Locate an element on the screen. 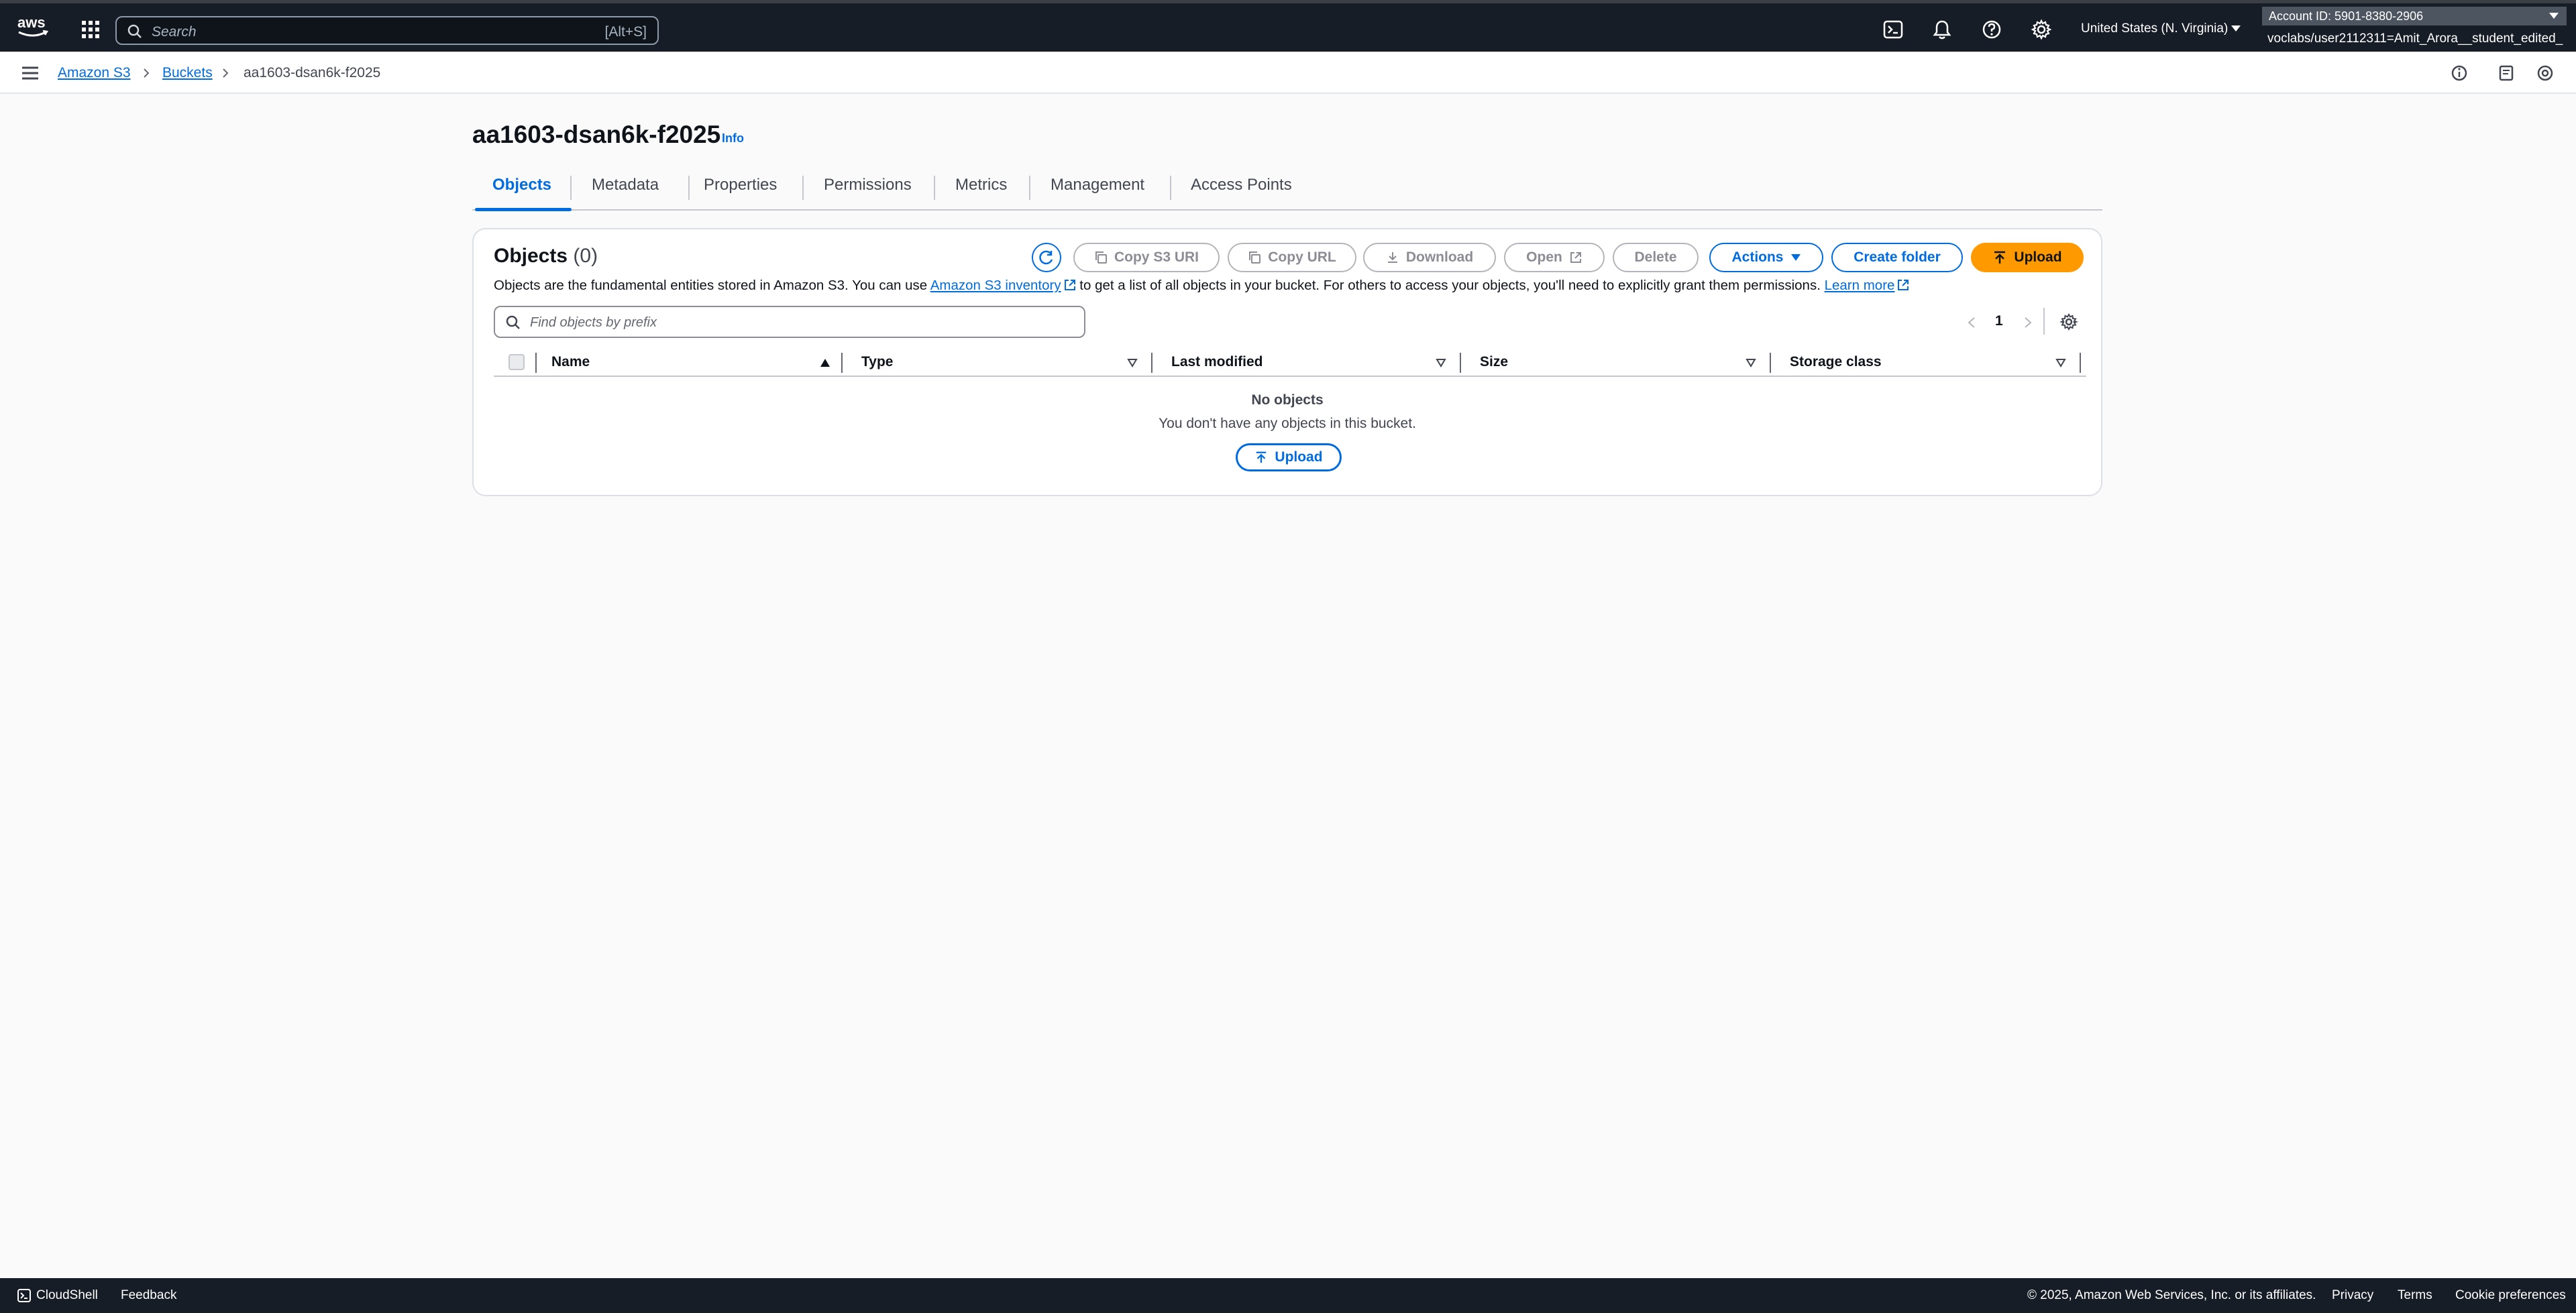 This screenshot has width=2576, height=1313. refresh-button is located at coordinates (1046, 257).